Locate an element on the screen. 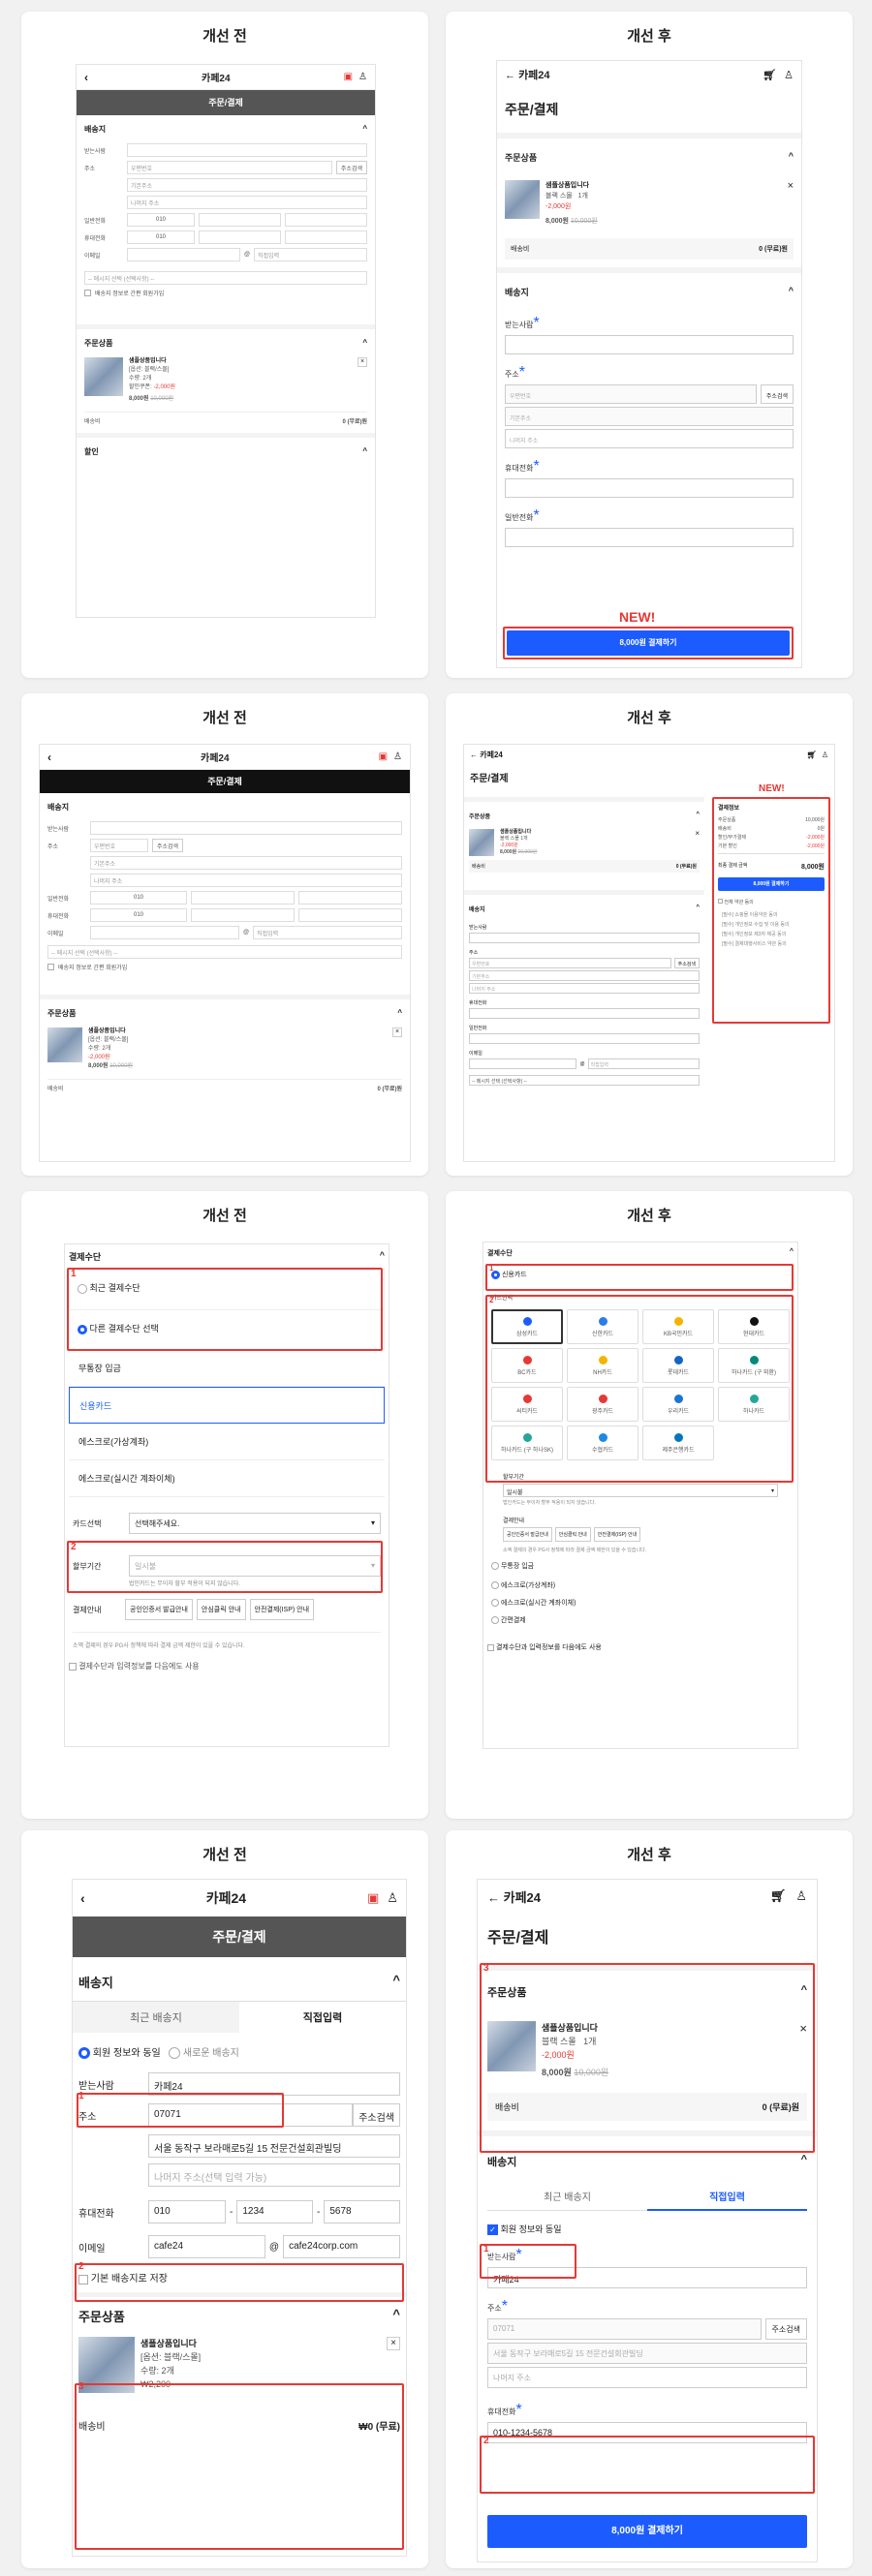  mobile-input is located at coordinates (649, 488).